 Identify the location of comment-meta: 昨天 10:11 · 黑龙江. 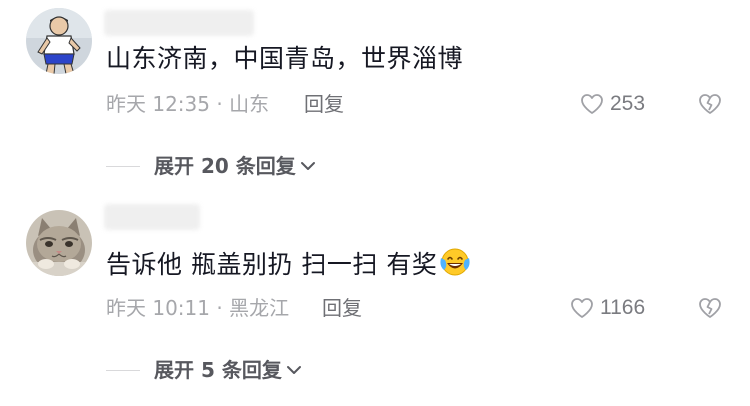
(198, 308).